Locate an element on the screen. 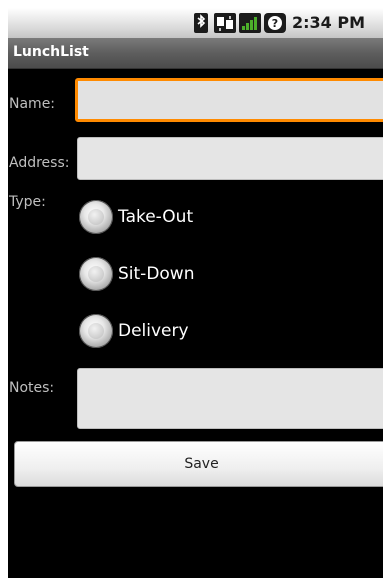 This screenshot has height=578, width=383. app-title: LunchList is located at coordinates (51, 52).